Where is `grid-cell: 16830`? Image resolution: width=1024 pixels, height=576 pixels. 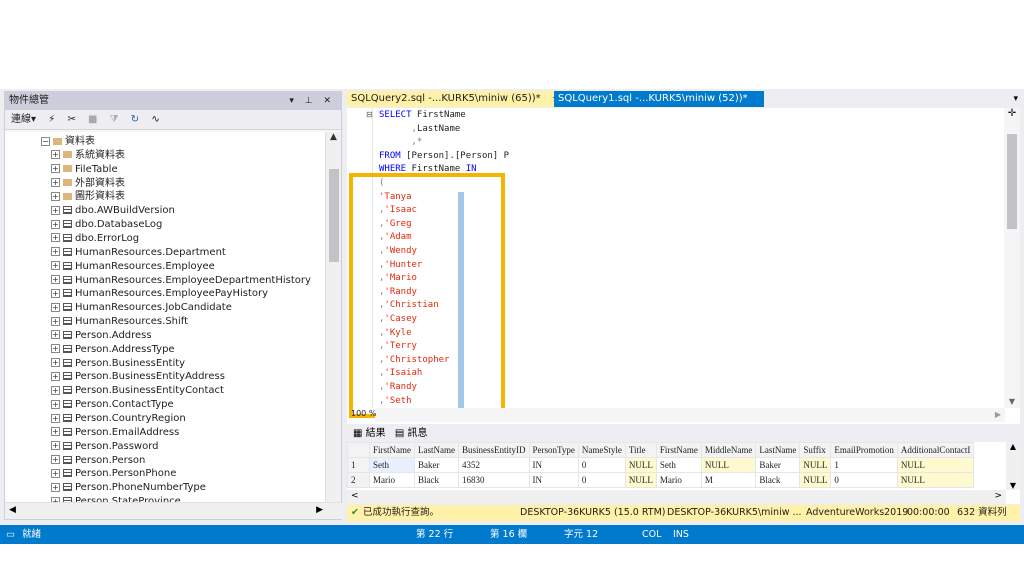 grid-cell: 16830 is located at coordinates (493, 480).